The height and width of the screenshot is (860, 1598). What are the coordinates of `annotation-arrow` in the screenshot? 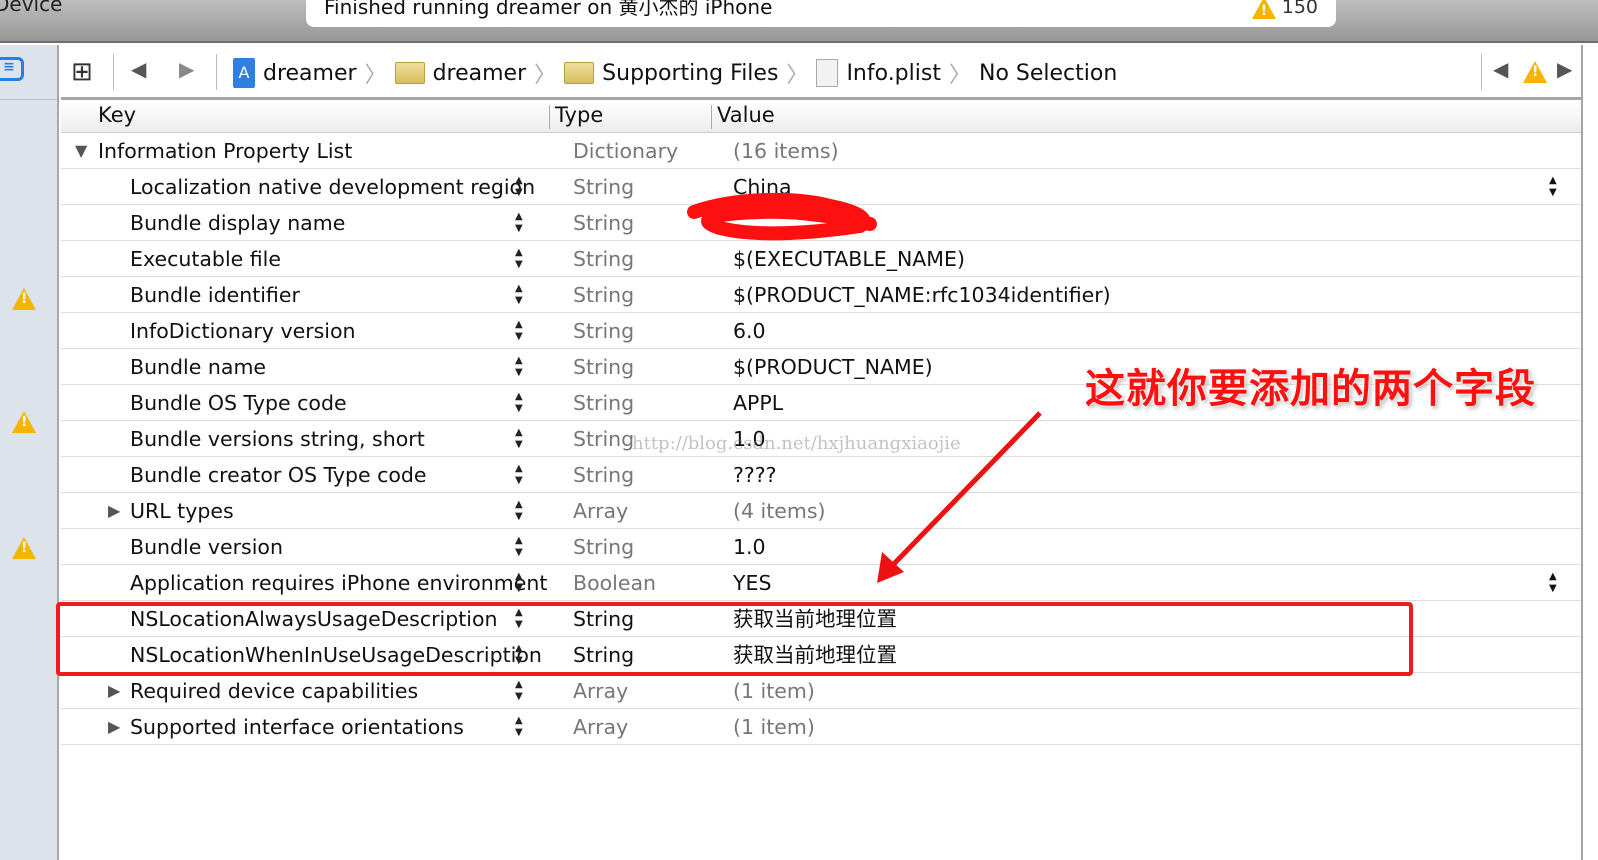 It's located at (959, 497).